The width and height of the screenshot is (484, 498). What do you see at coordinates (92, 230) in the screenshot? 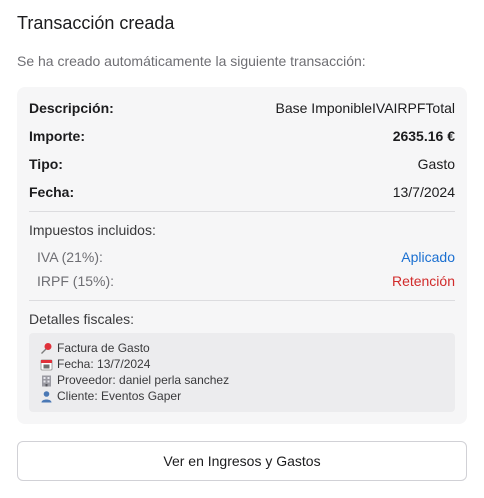
I see `taxes-heading: Impuestos incluidos:` at bounding box center [92, 230].